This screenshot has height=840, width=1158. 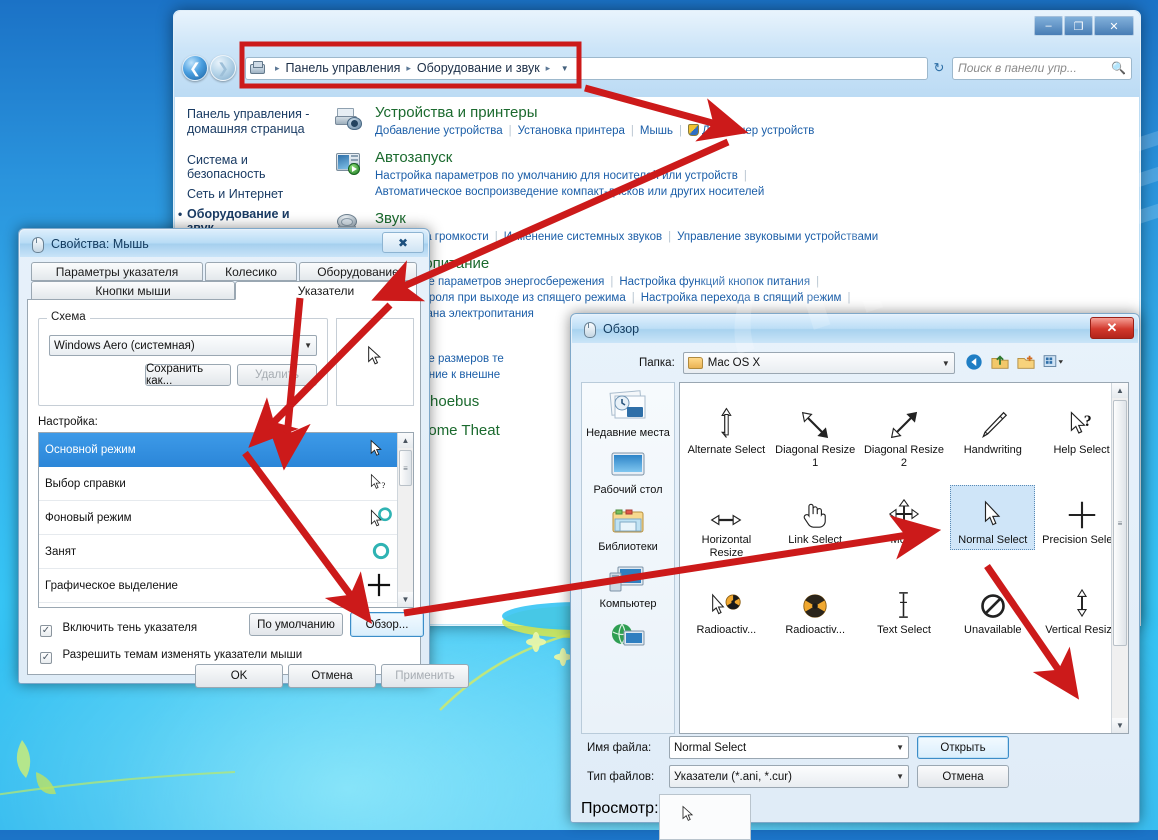 I want to click on back-icon, so click(x=976, y=363).